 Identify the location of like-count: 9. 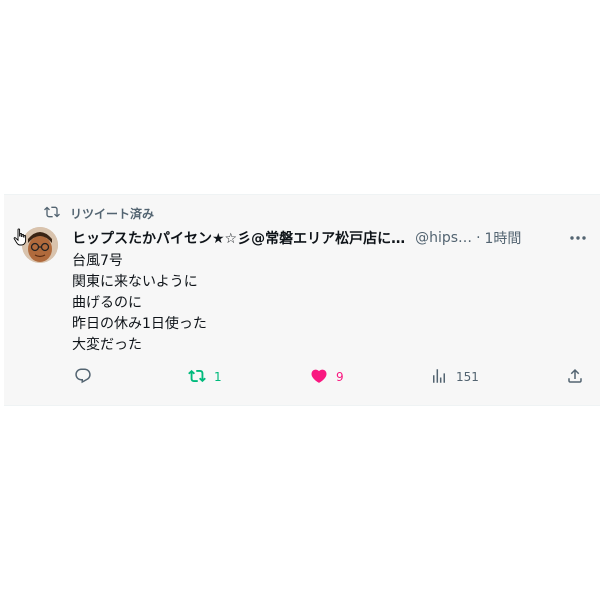
(340, 377).